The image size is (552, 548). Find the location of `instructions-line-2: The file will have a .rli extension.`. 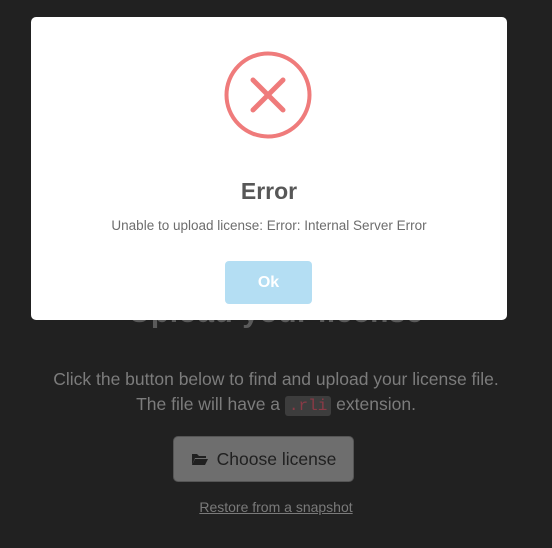

instructions-line-2: The file will have a .rli extension. is located at coordinates (276, 404).